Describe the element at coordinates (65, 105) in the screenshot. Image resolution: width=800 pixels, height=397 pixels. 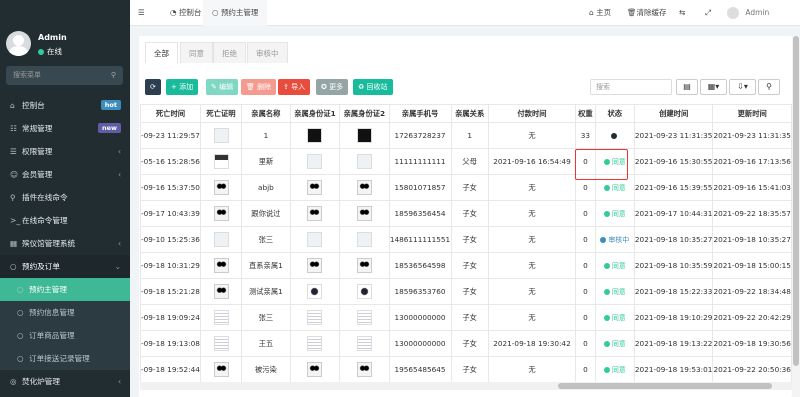
I see `sidebar-item-0: ⌂ 控制台 hot` at that location.